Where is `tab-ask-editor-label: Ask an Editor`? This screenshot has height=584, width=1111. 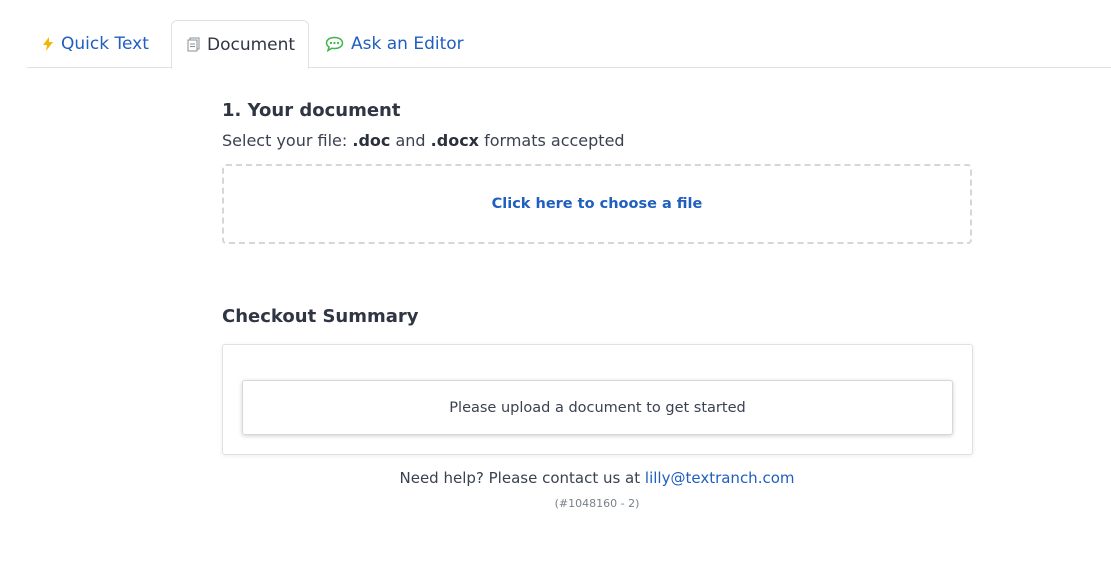
tab-ask-editor-label: Ask an Editor is located at coordinates (407, 44).